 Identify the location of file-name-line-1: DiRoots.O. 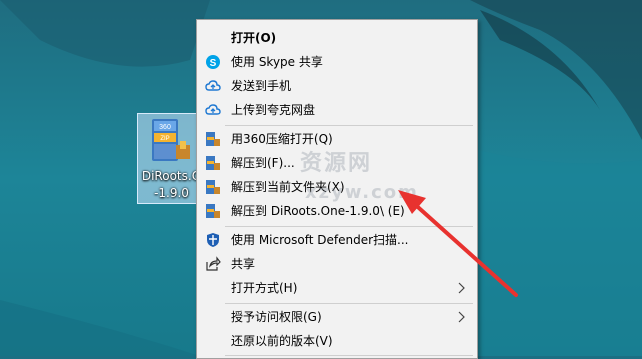
(171, 176).